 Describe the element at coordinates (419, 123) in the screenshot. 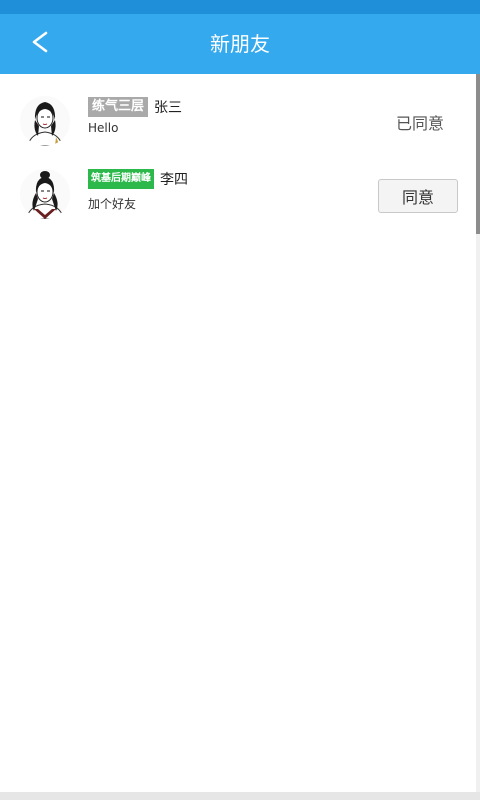

I see `status-label: 已同意` at that location.